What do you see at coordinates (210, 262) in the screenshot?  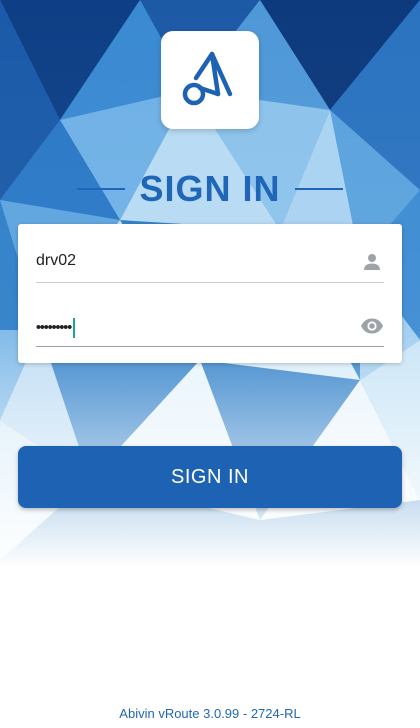 I see `username-field: drv02` at bounding box center [210, 262].